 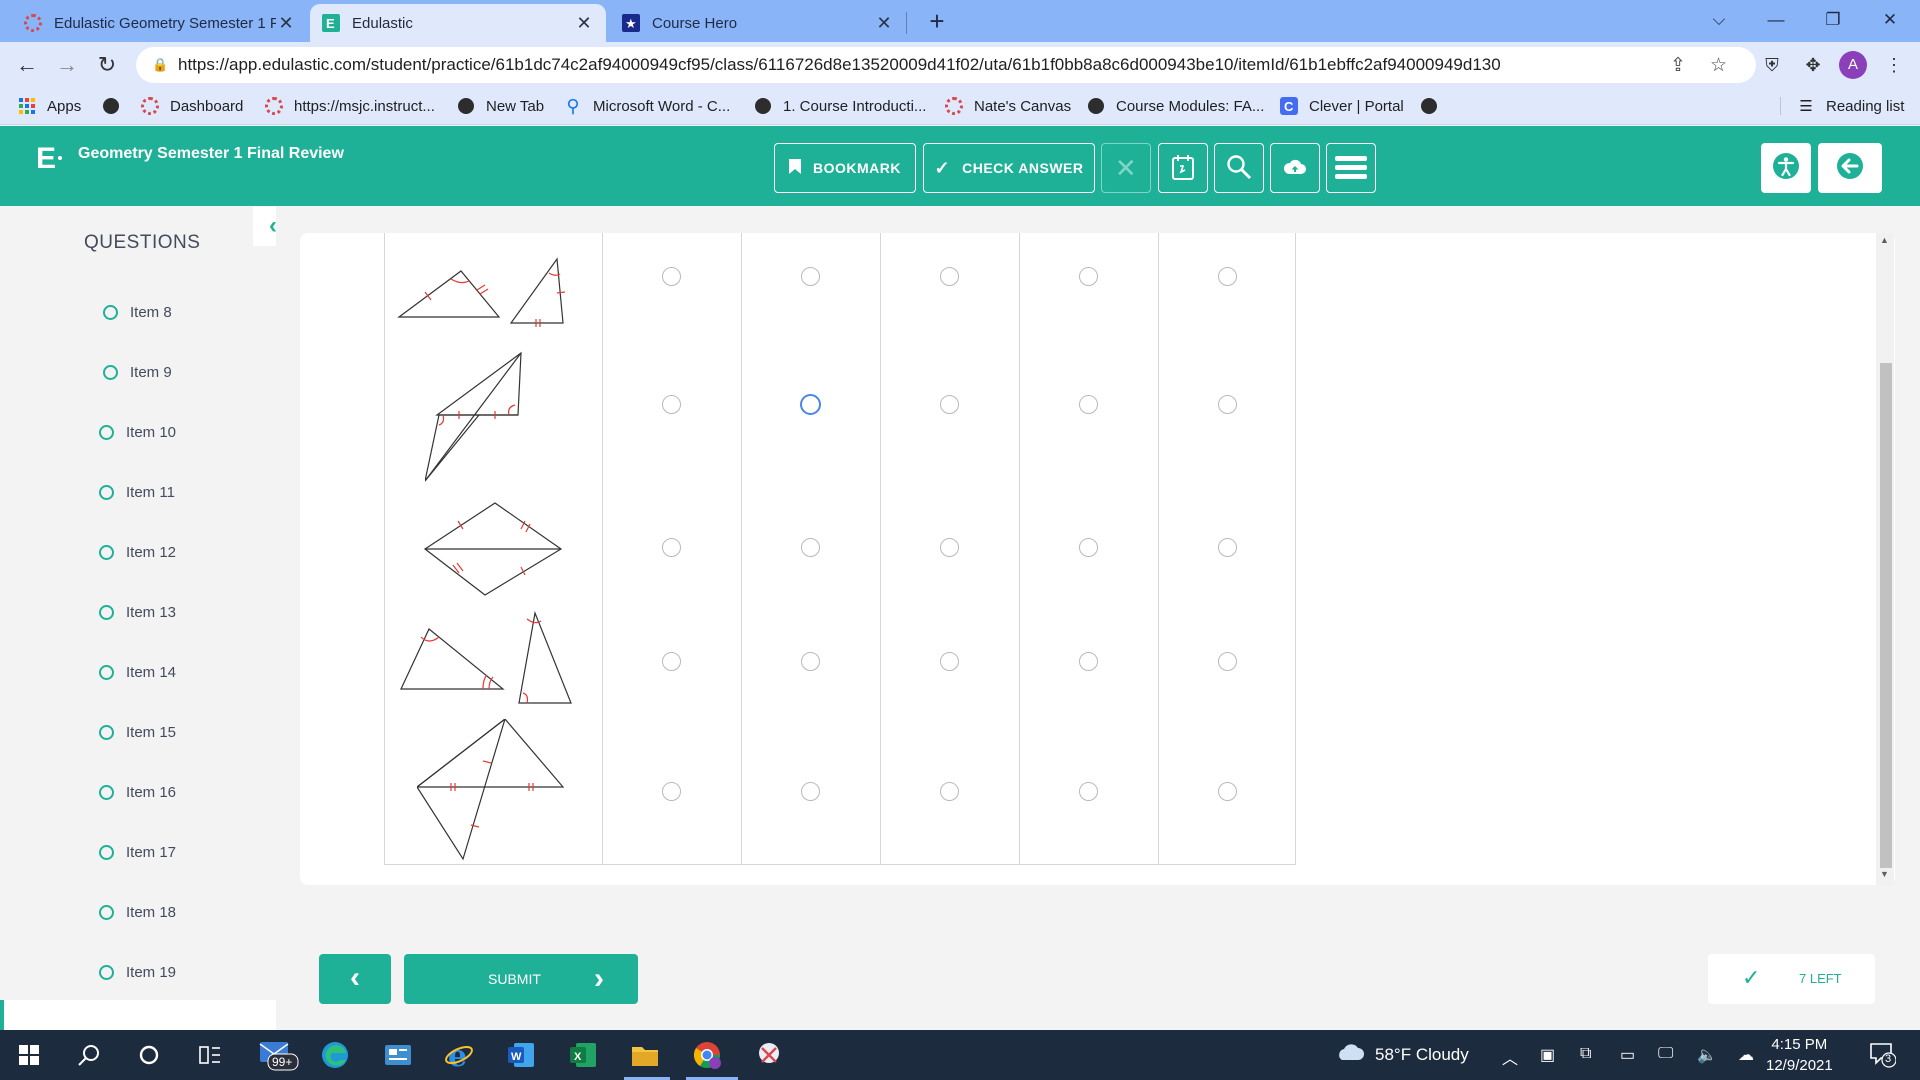 I want to click on weather-cloud-icon, so click(x=1350, y=1054).